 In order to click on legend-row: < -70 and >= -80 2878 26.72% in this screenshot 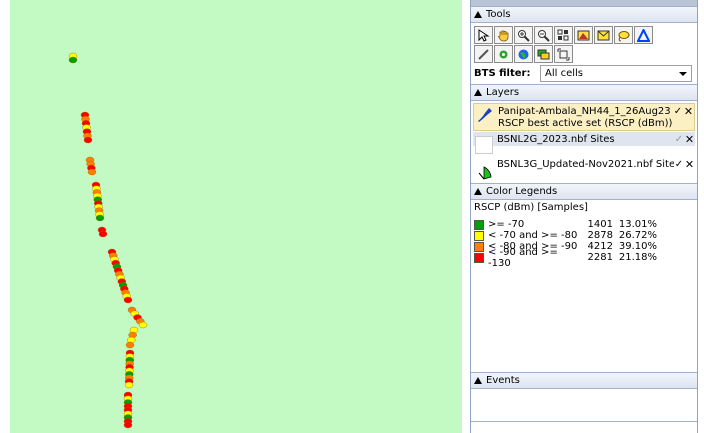, I will do `click(584, 235)`.